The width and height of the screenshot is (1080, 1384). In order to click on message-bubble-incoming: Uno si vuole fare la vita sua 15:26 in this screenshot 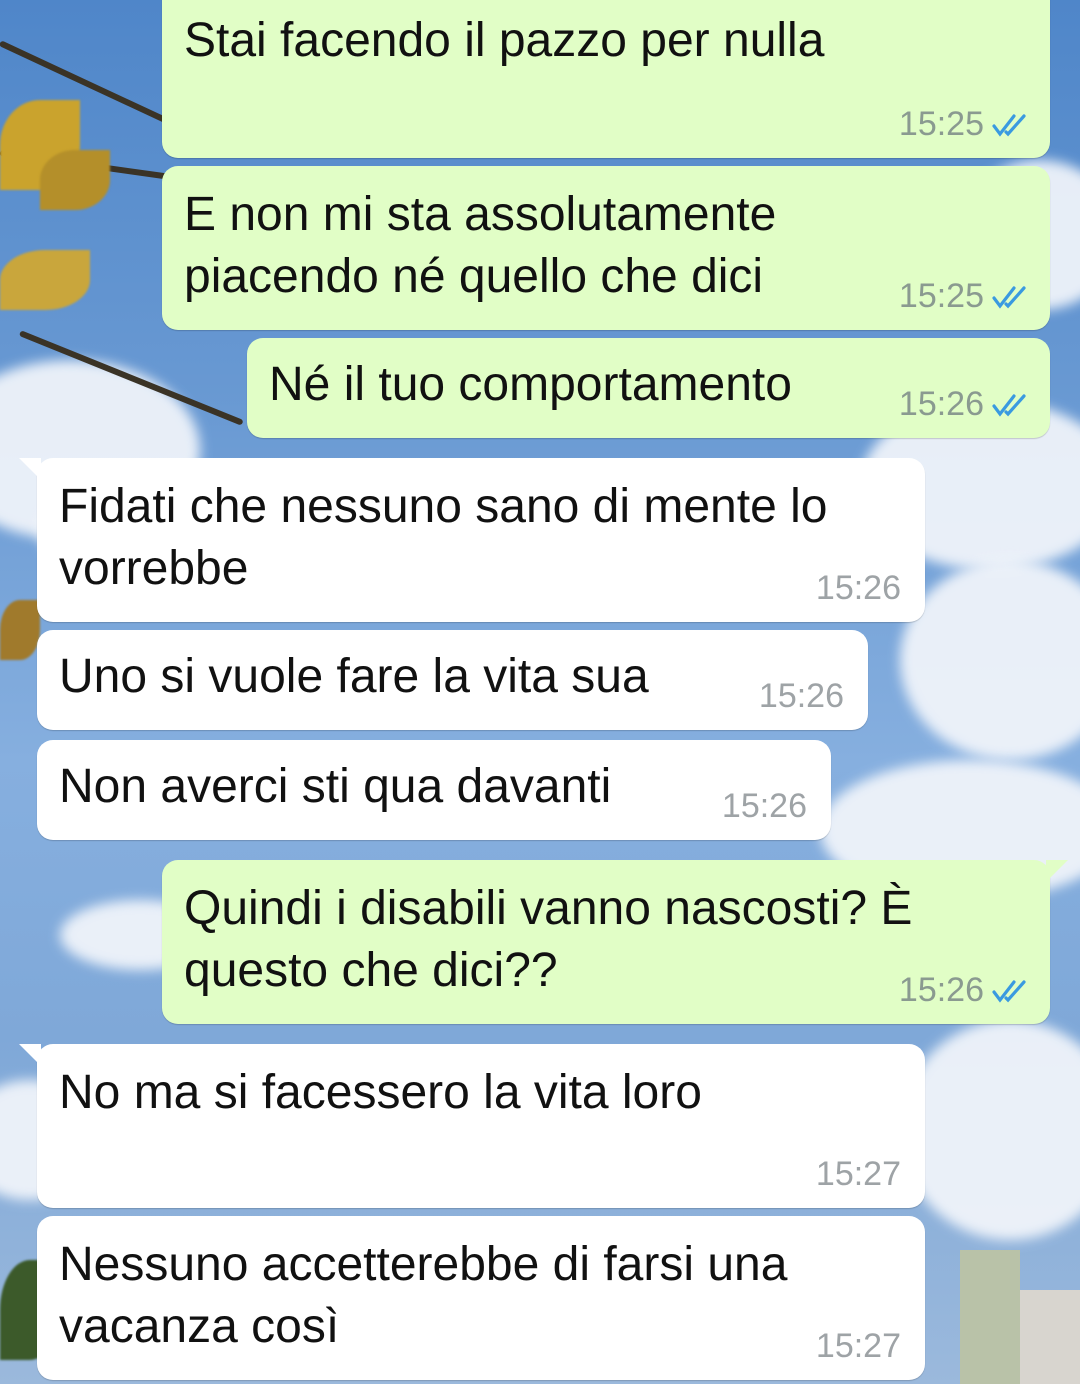, I will do `click(452, 680)`.